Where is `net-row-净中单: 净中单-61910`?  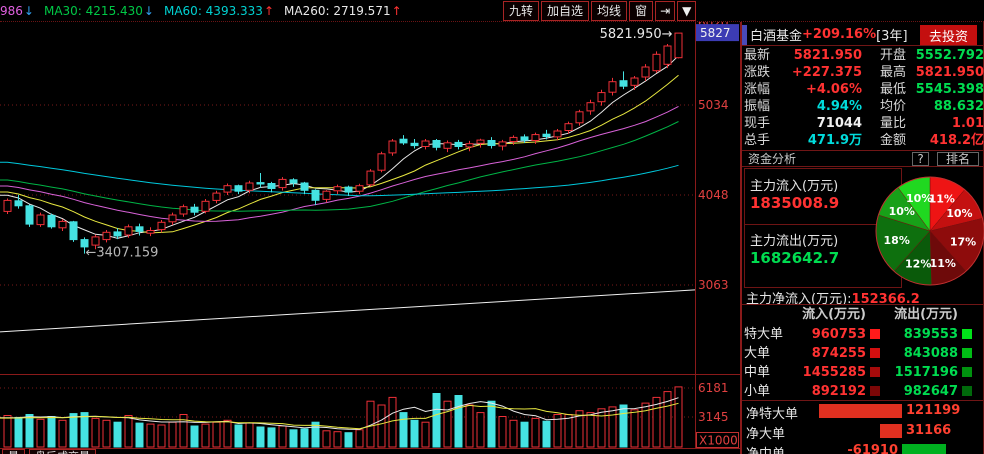 net-row-净中单: 净中单-61910 is located at coordinates (863, 447).